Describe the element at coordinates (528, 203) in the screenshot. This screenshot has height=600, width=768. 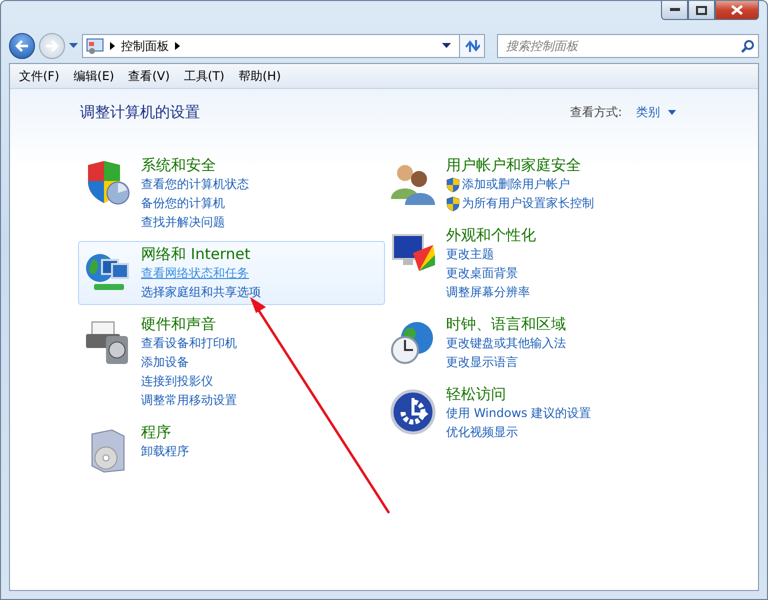
I see `task-link: 为所有用户设置家长控制` at that location.